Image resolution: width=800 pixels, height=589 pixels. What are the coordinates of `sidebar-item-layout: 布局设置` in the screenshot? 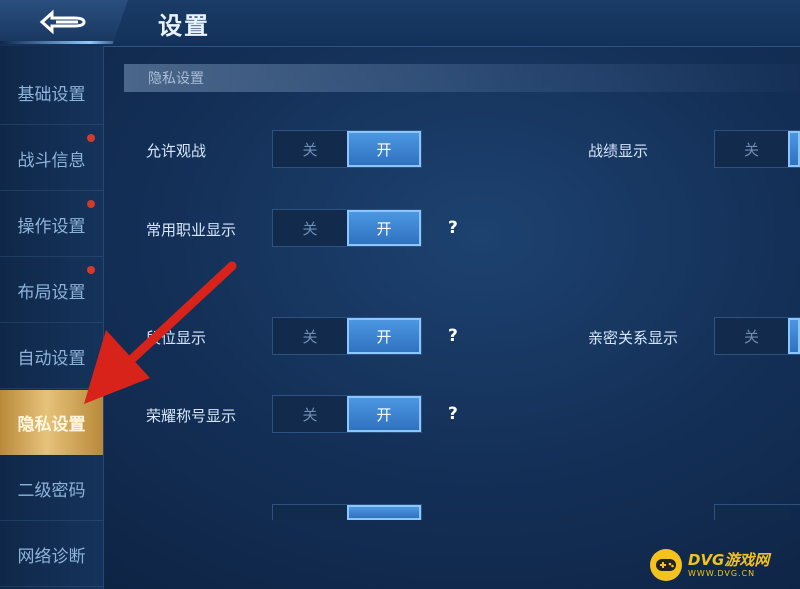 It's located at (51, 290).